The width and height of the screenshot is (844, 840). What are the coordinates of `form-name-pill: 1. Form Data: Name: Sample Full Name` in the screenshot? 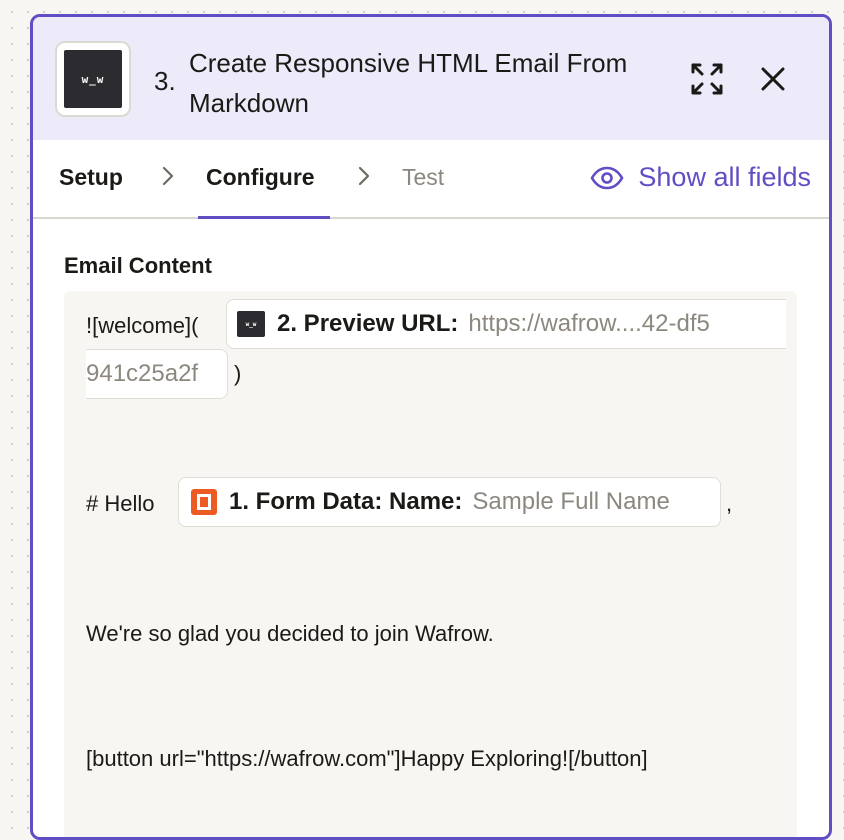 It's located at (449, 502).